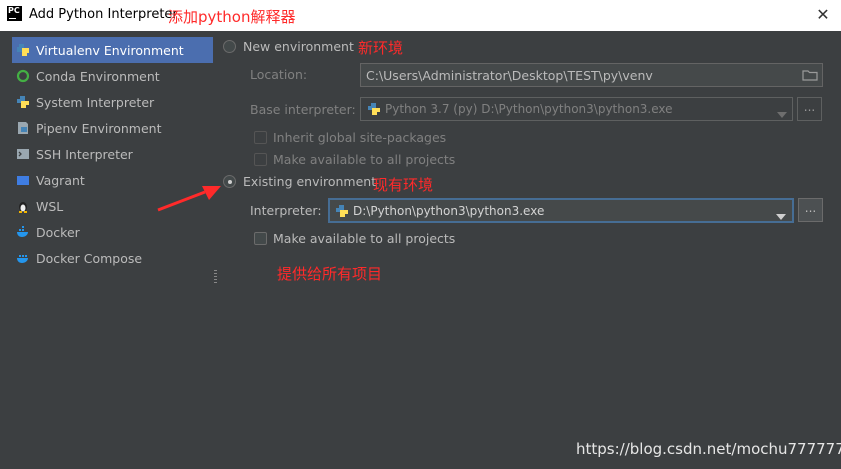  What do you see at coordinates (23, 50) in the screenshot?
I see `virtualenv-icon` at bounding box center [23, 50].